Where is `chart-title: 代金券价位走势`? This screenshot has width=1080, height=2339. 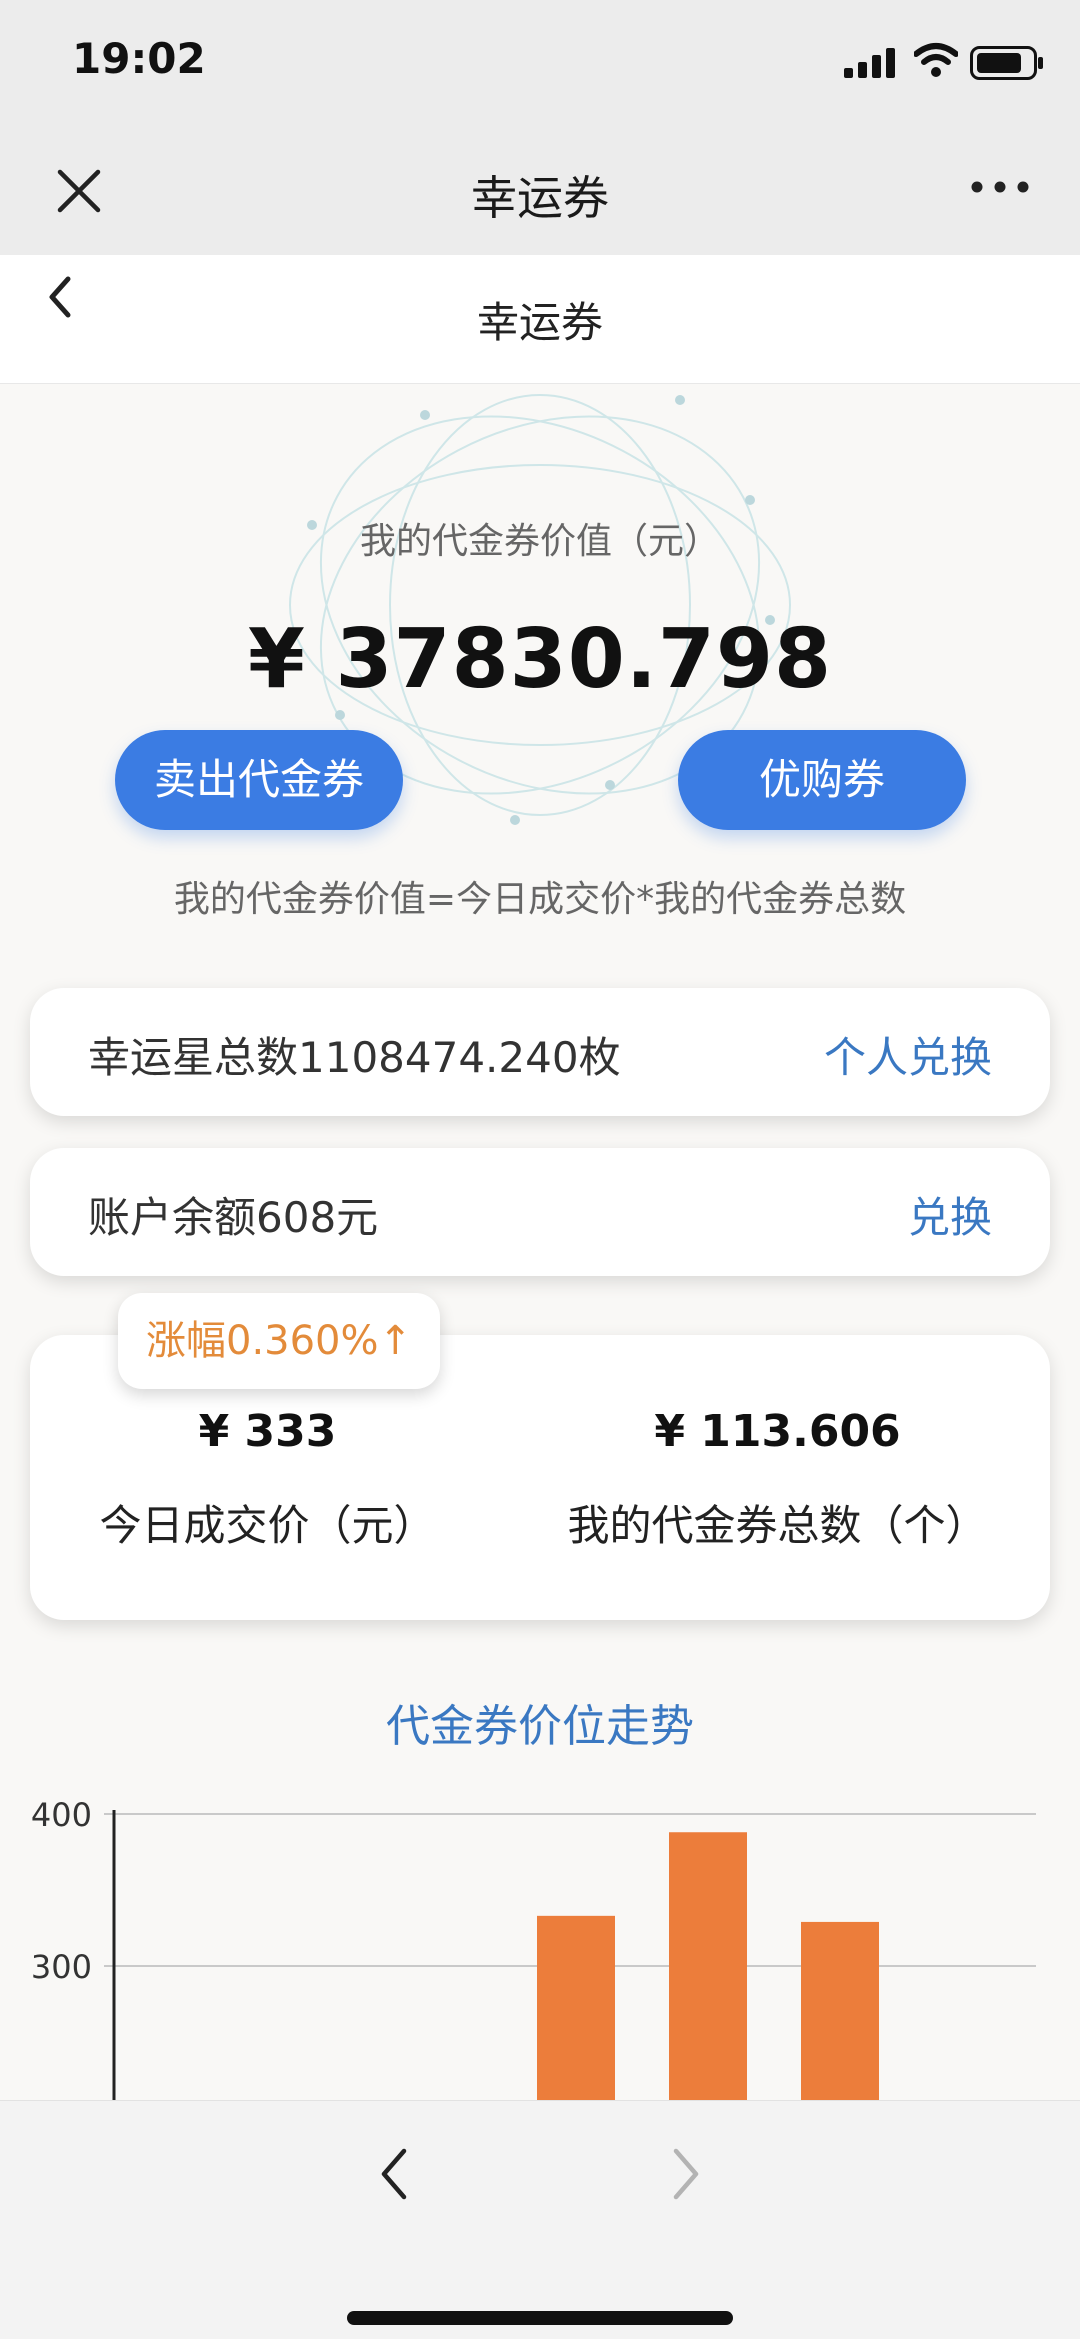 chart-title: 代金券价位走势 is located at coordinates (540, 1726).